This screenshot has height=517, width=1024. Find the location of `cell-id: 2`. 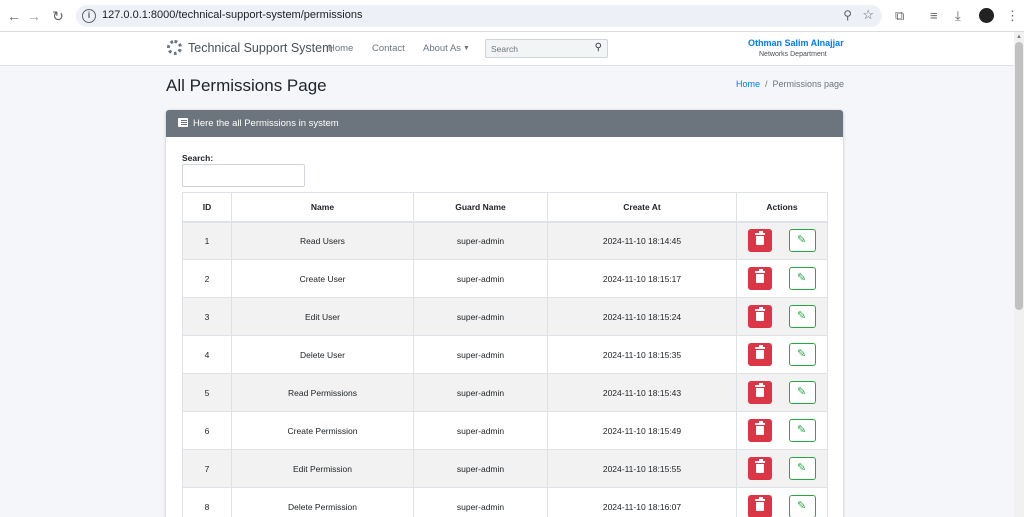

cell-id: 2 is located at coordinates (207, 278).